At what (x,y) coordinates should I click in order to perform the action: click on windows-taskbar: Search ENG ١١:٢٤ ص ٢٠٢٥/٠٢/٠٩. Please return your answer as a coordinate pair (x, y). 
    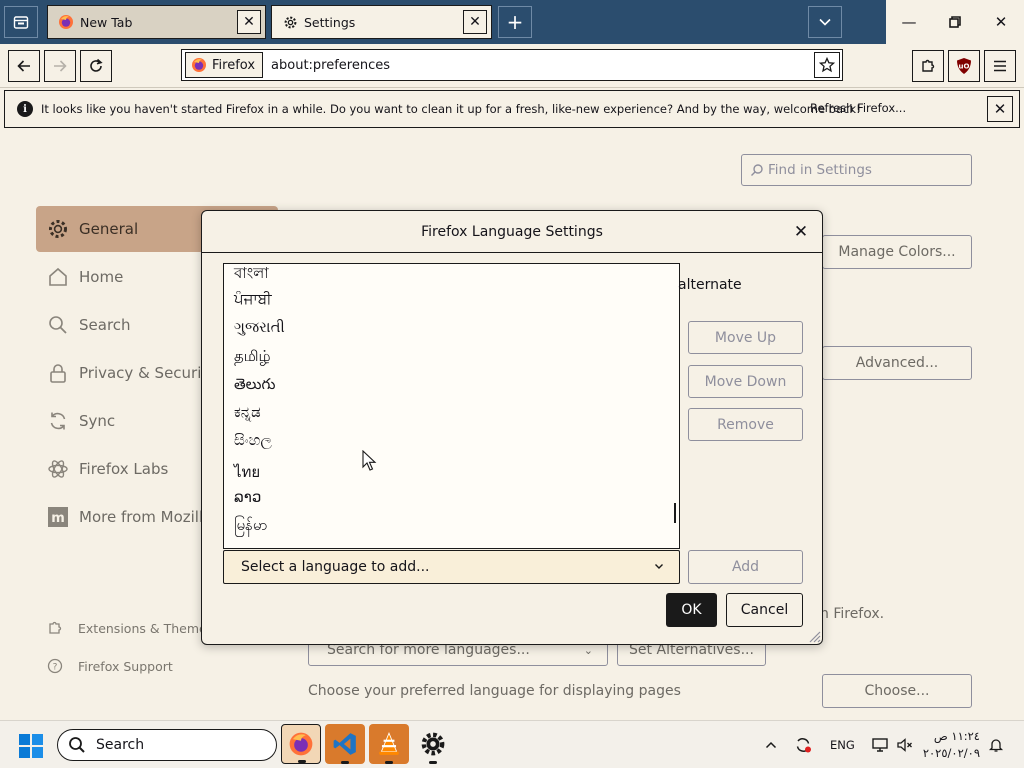
    Looking at the image, I should click on (512, 744).